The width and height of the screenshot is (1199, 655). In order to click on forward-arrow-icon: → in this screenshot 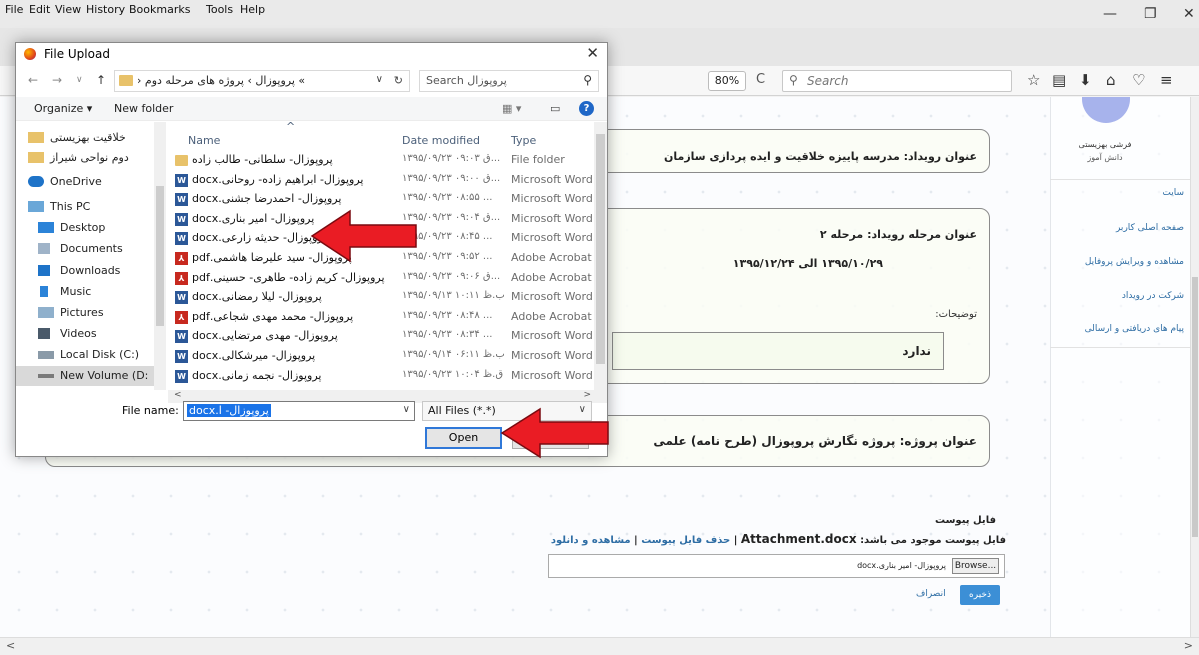, I will do `click(57, 80)`.